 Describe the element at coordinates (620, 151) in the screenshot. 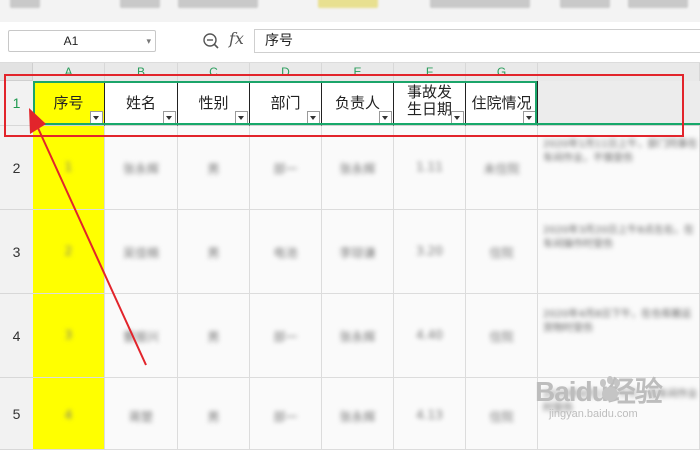

I see `cell-value: 2020年1月11日上午，部门同事在车间作业，不慎受伤` at that location.